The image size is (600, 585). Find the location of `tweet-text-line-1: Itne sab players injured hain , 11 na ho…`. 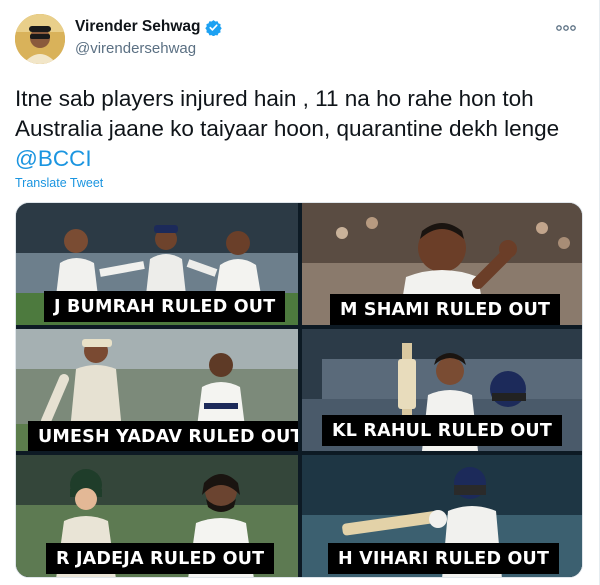

tweet-text-line-1: Itne sab players injured hain , 11 na ho… is located at coordinates (274, 98).